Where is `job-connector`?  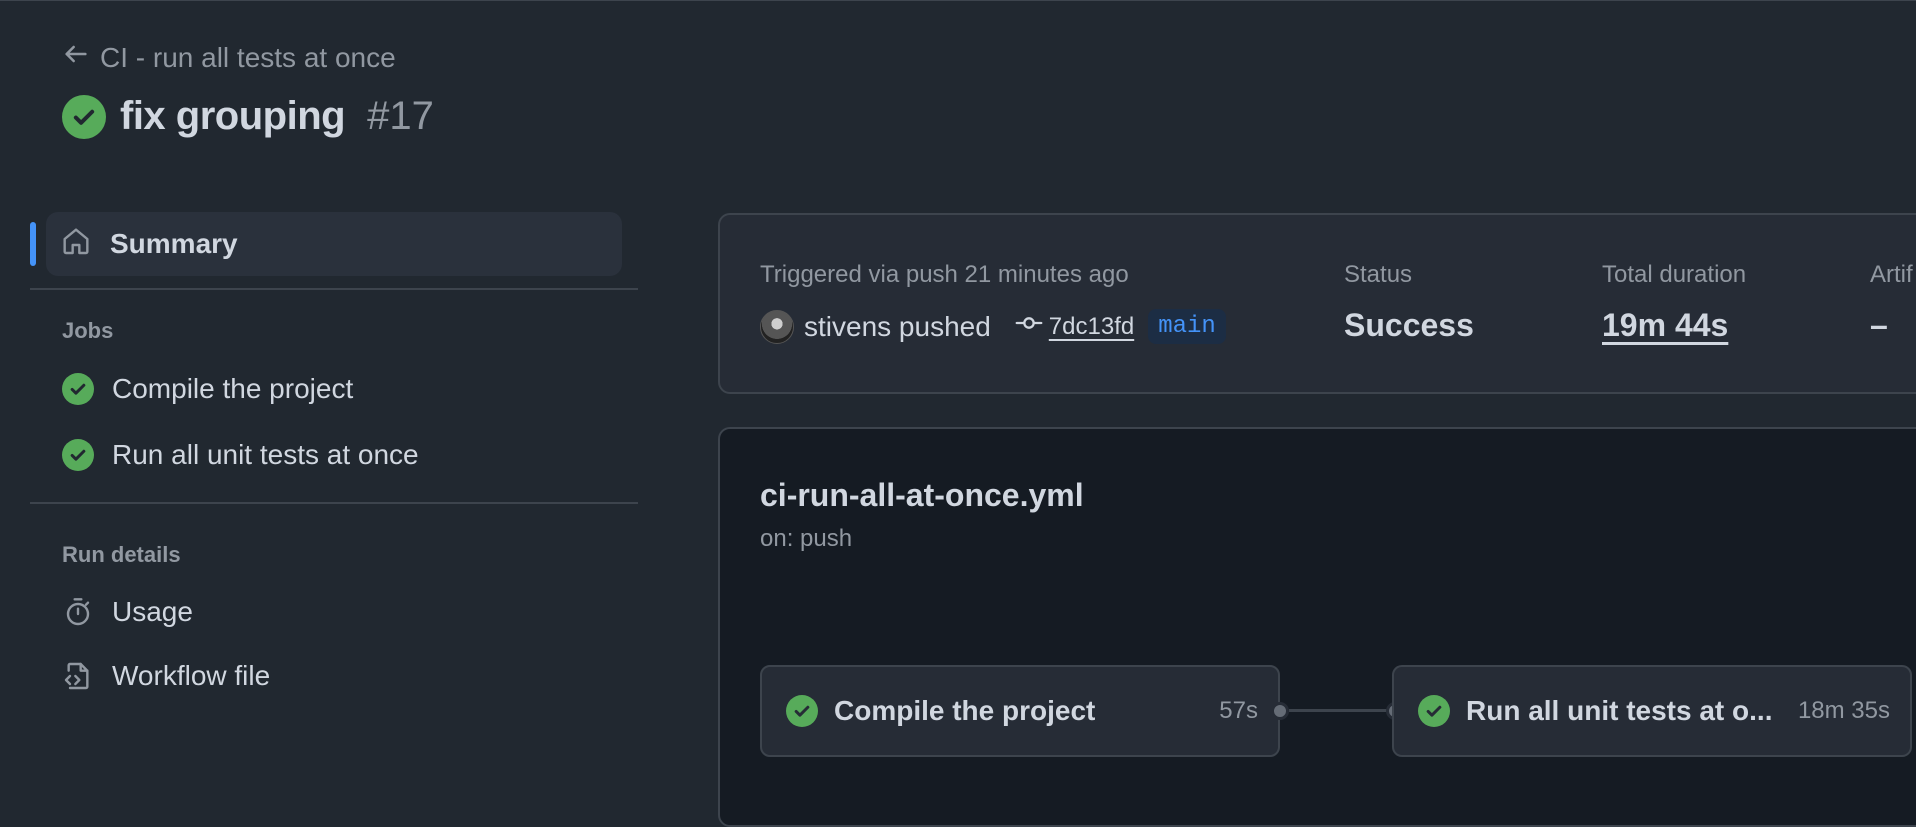 job-connector is located at coordinates (1341, 710).